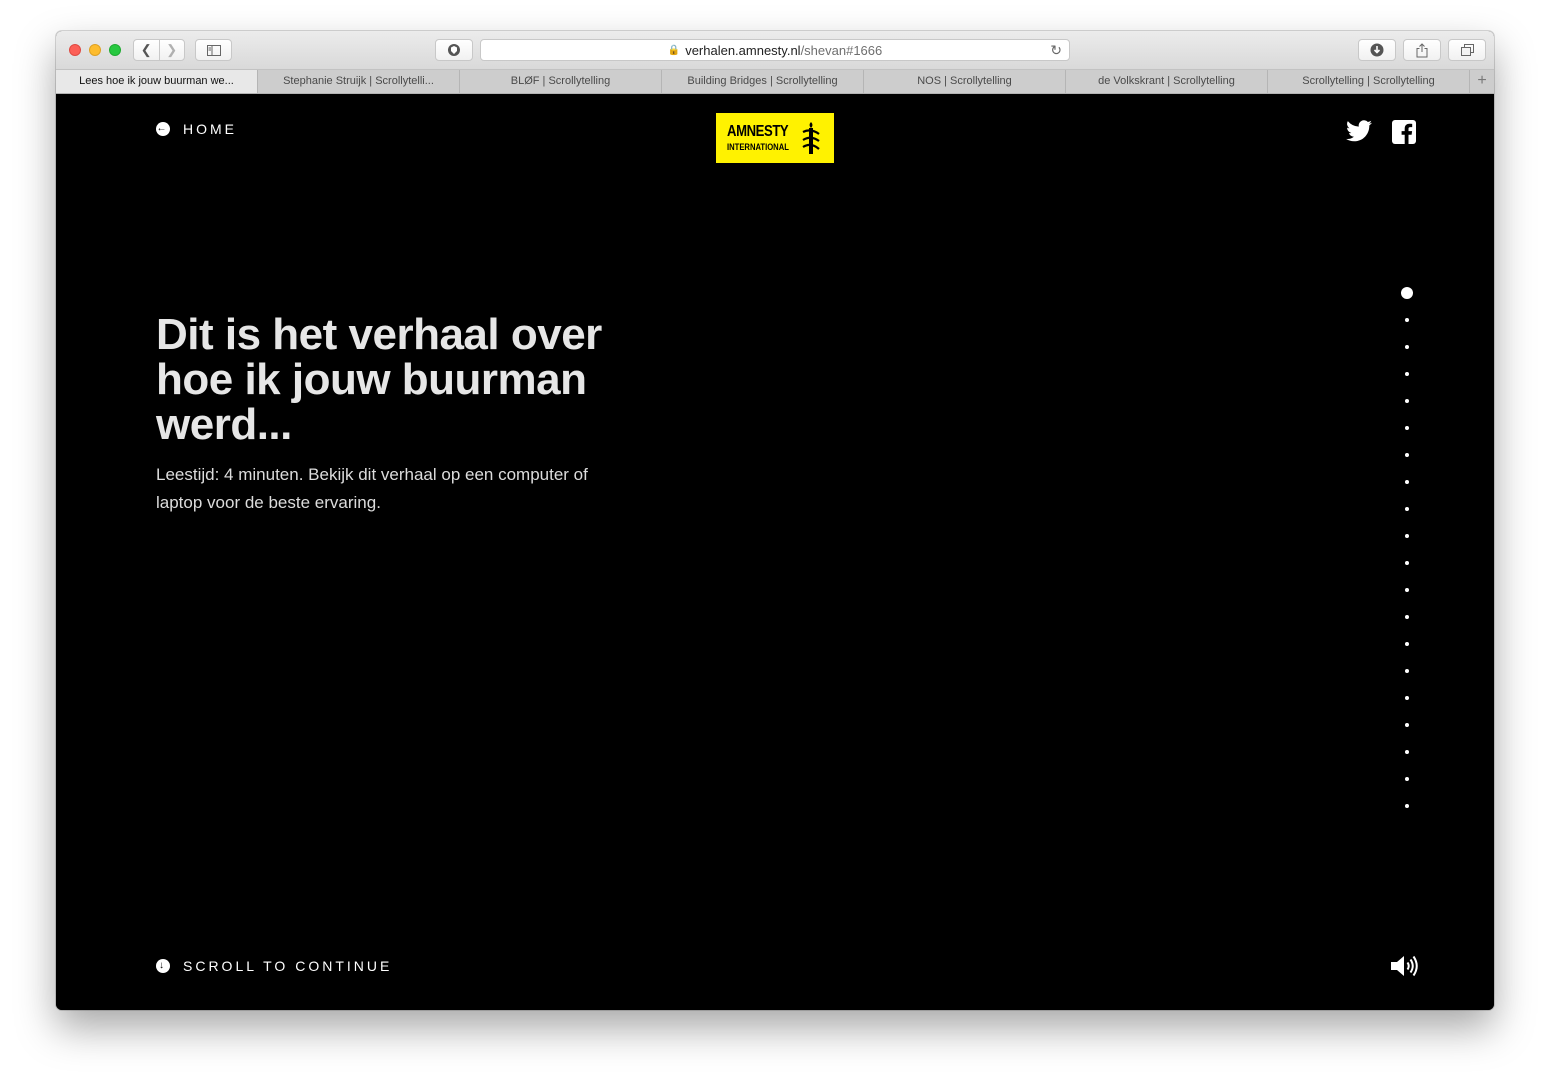 The width and height of the screenshot is (1550, 1090). I want to click on scroll-to-continue: ↓ SCROLL TO CONTINUE, so click(274, 966).